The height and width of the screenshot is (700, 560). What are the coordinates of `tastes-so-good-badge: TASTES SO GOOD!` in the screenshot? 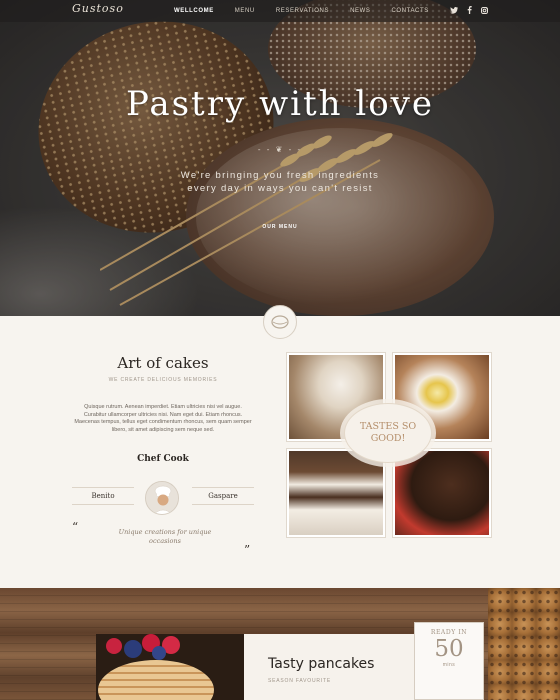 It's located at (388, 433).